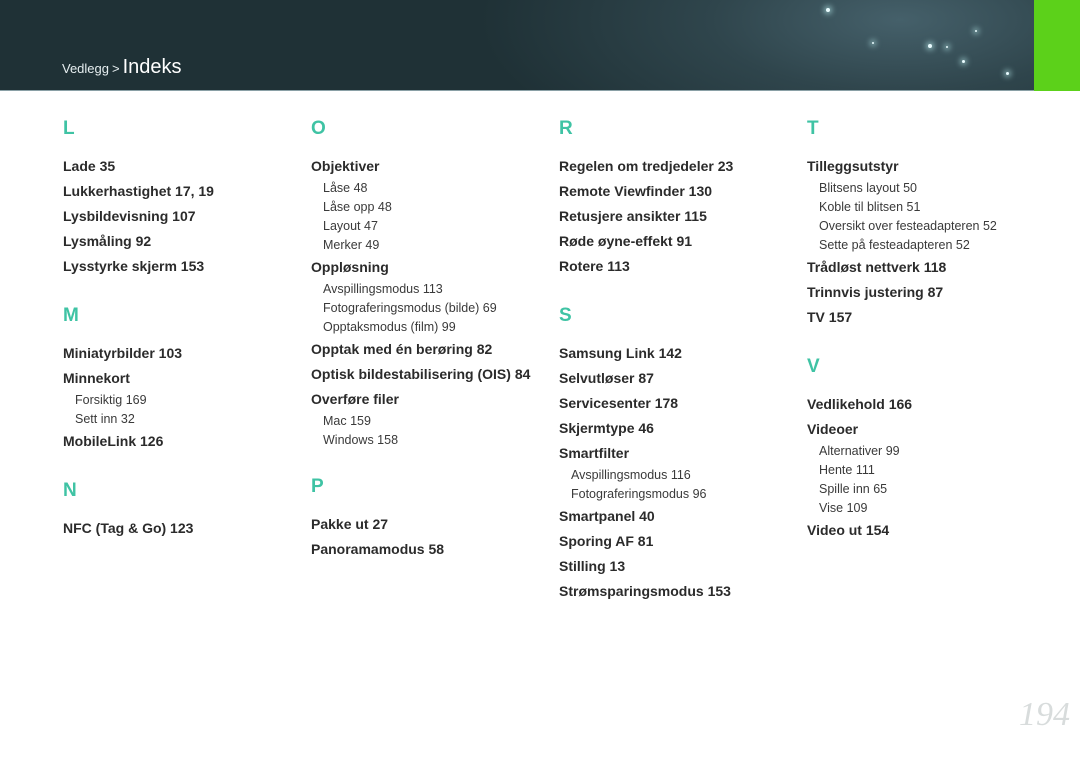  What do you see at coordinates (318, 128) in the screenshot?
I see `section-letter: O` at bounding box center [318, 128].